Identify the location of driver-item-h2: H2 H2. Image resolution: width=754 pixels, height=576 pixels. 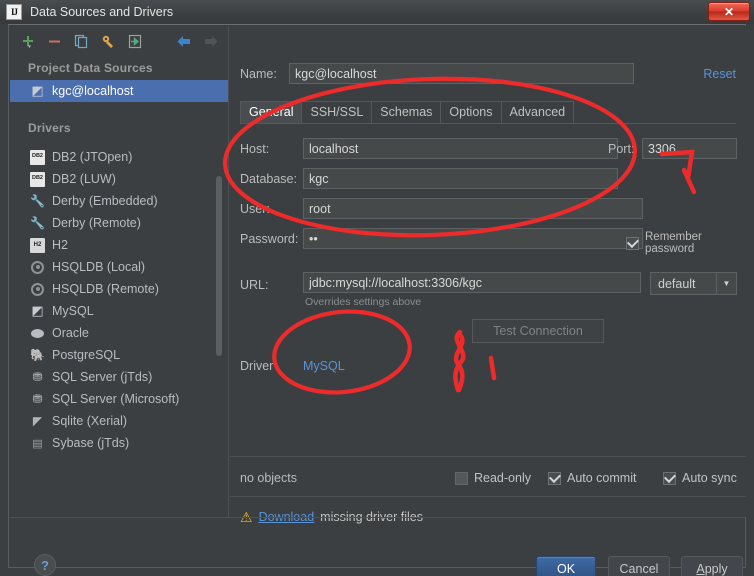
(119, 245).